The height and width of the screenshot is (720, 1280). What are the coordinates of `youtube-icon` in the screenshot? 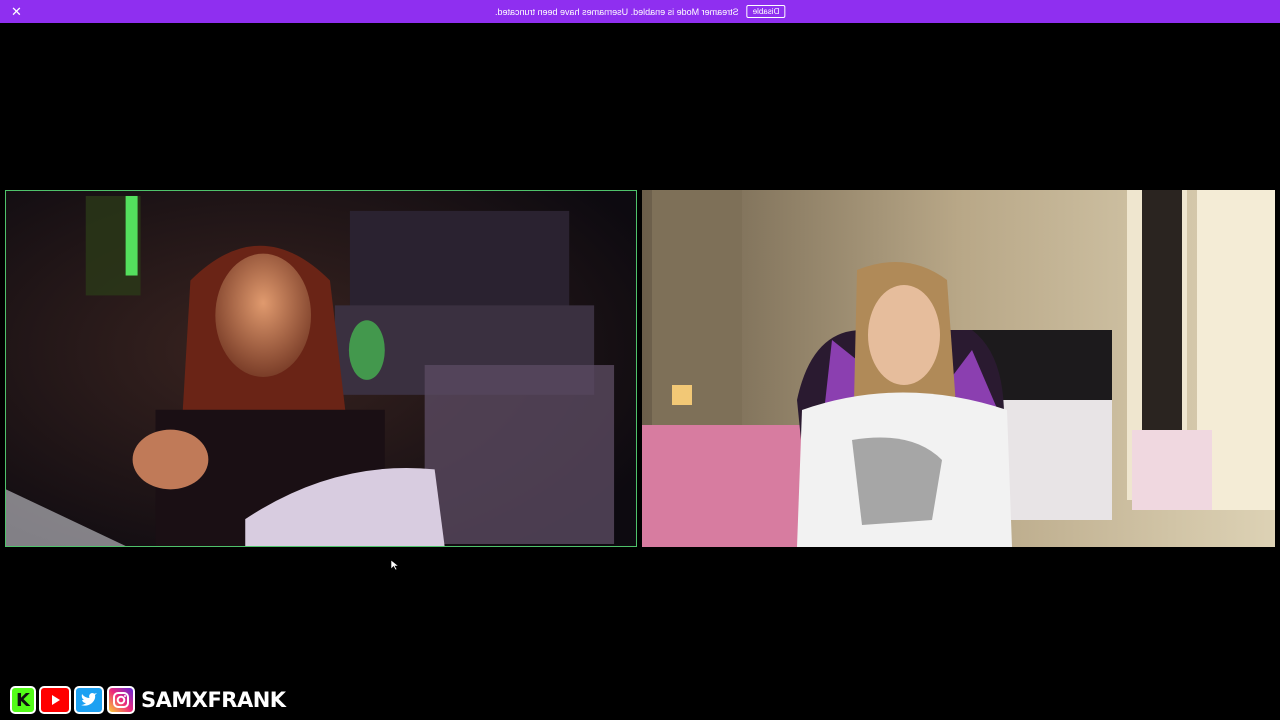 It's located at (55, 700).